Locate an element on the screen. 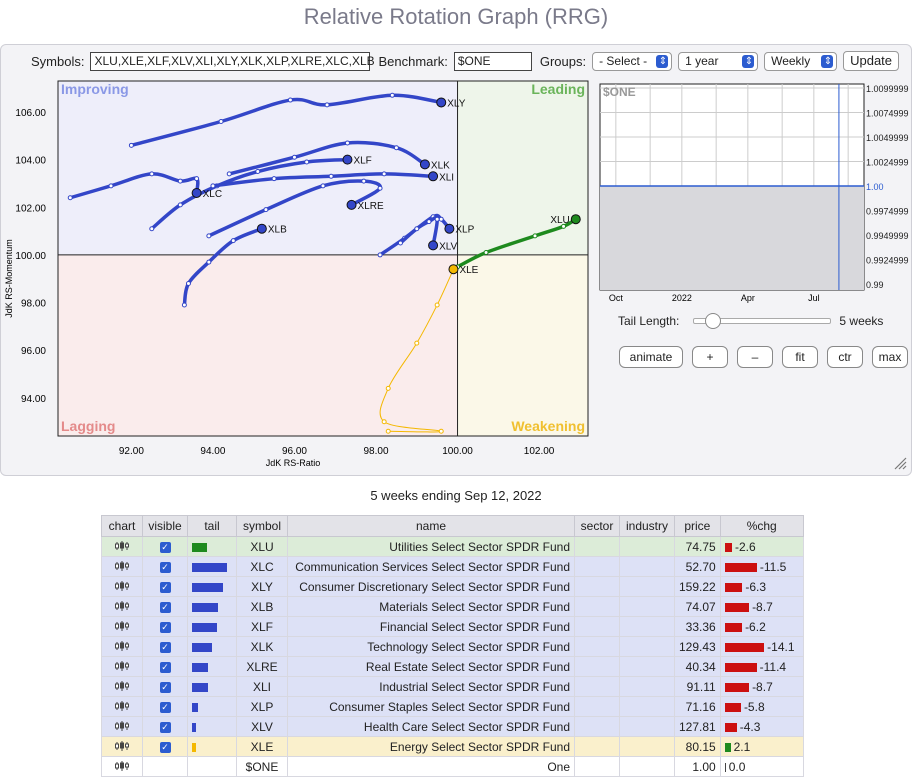  col-symbol: symbol is located at coordinates (262, 526).